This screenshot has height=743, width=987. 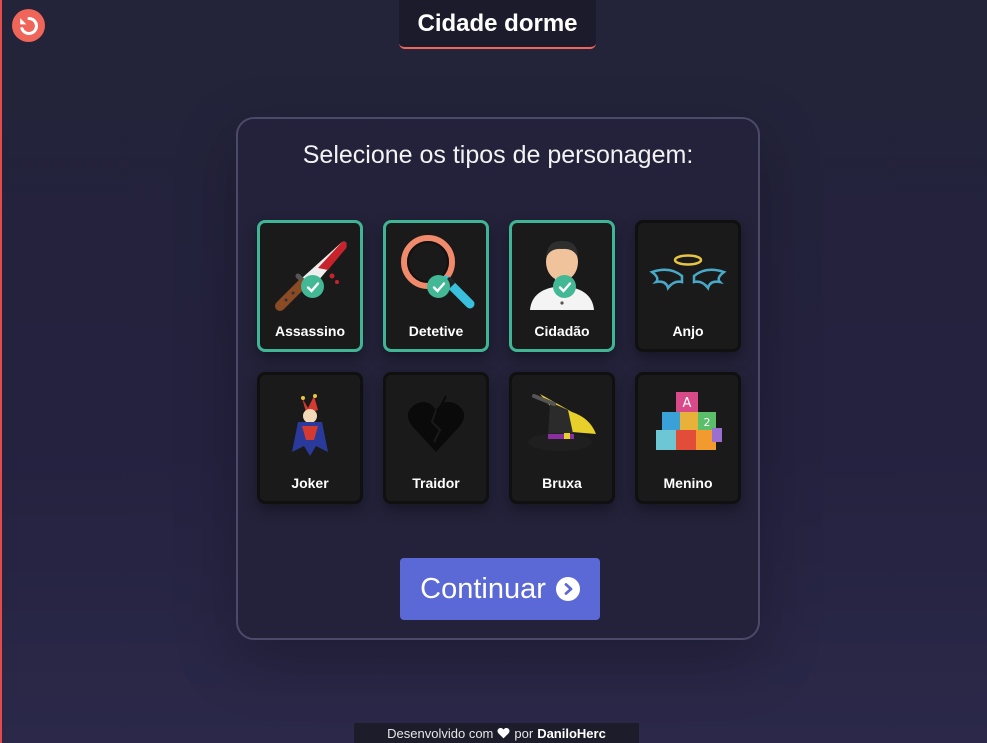 What do you see at coordinates (497, 24) in the screenshot?
I see `page-title: Cidade dorme` at bounding box center [497, 24].